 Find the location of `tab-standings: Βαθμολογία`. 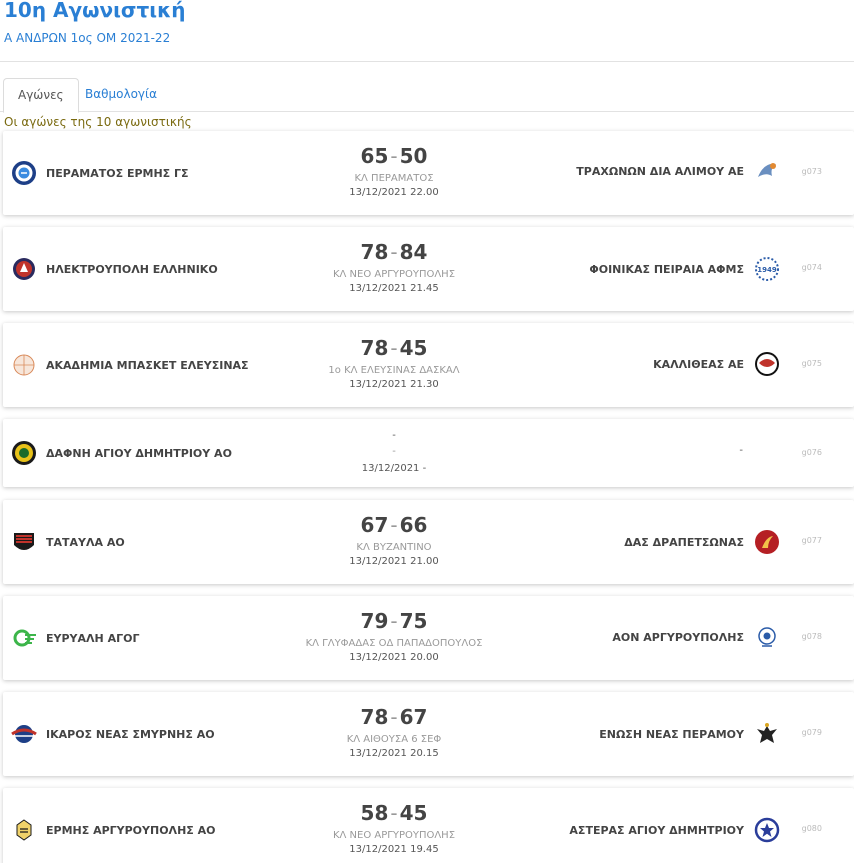

tab-standings: Βαθμολογία is located at coordinates (121, 95).